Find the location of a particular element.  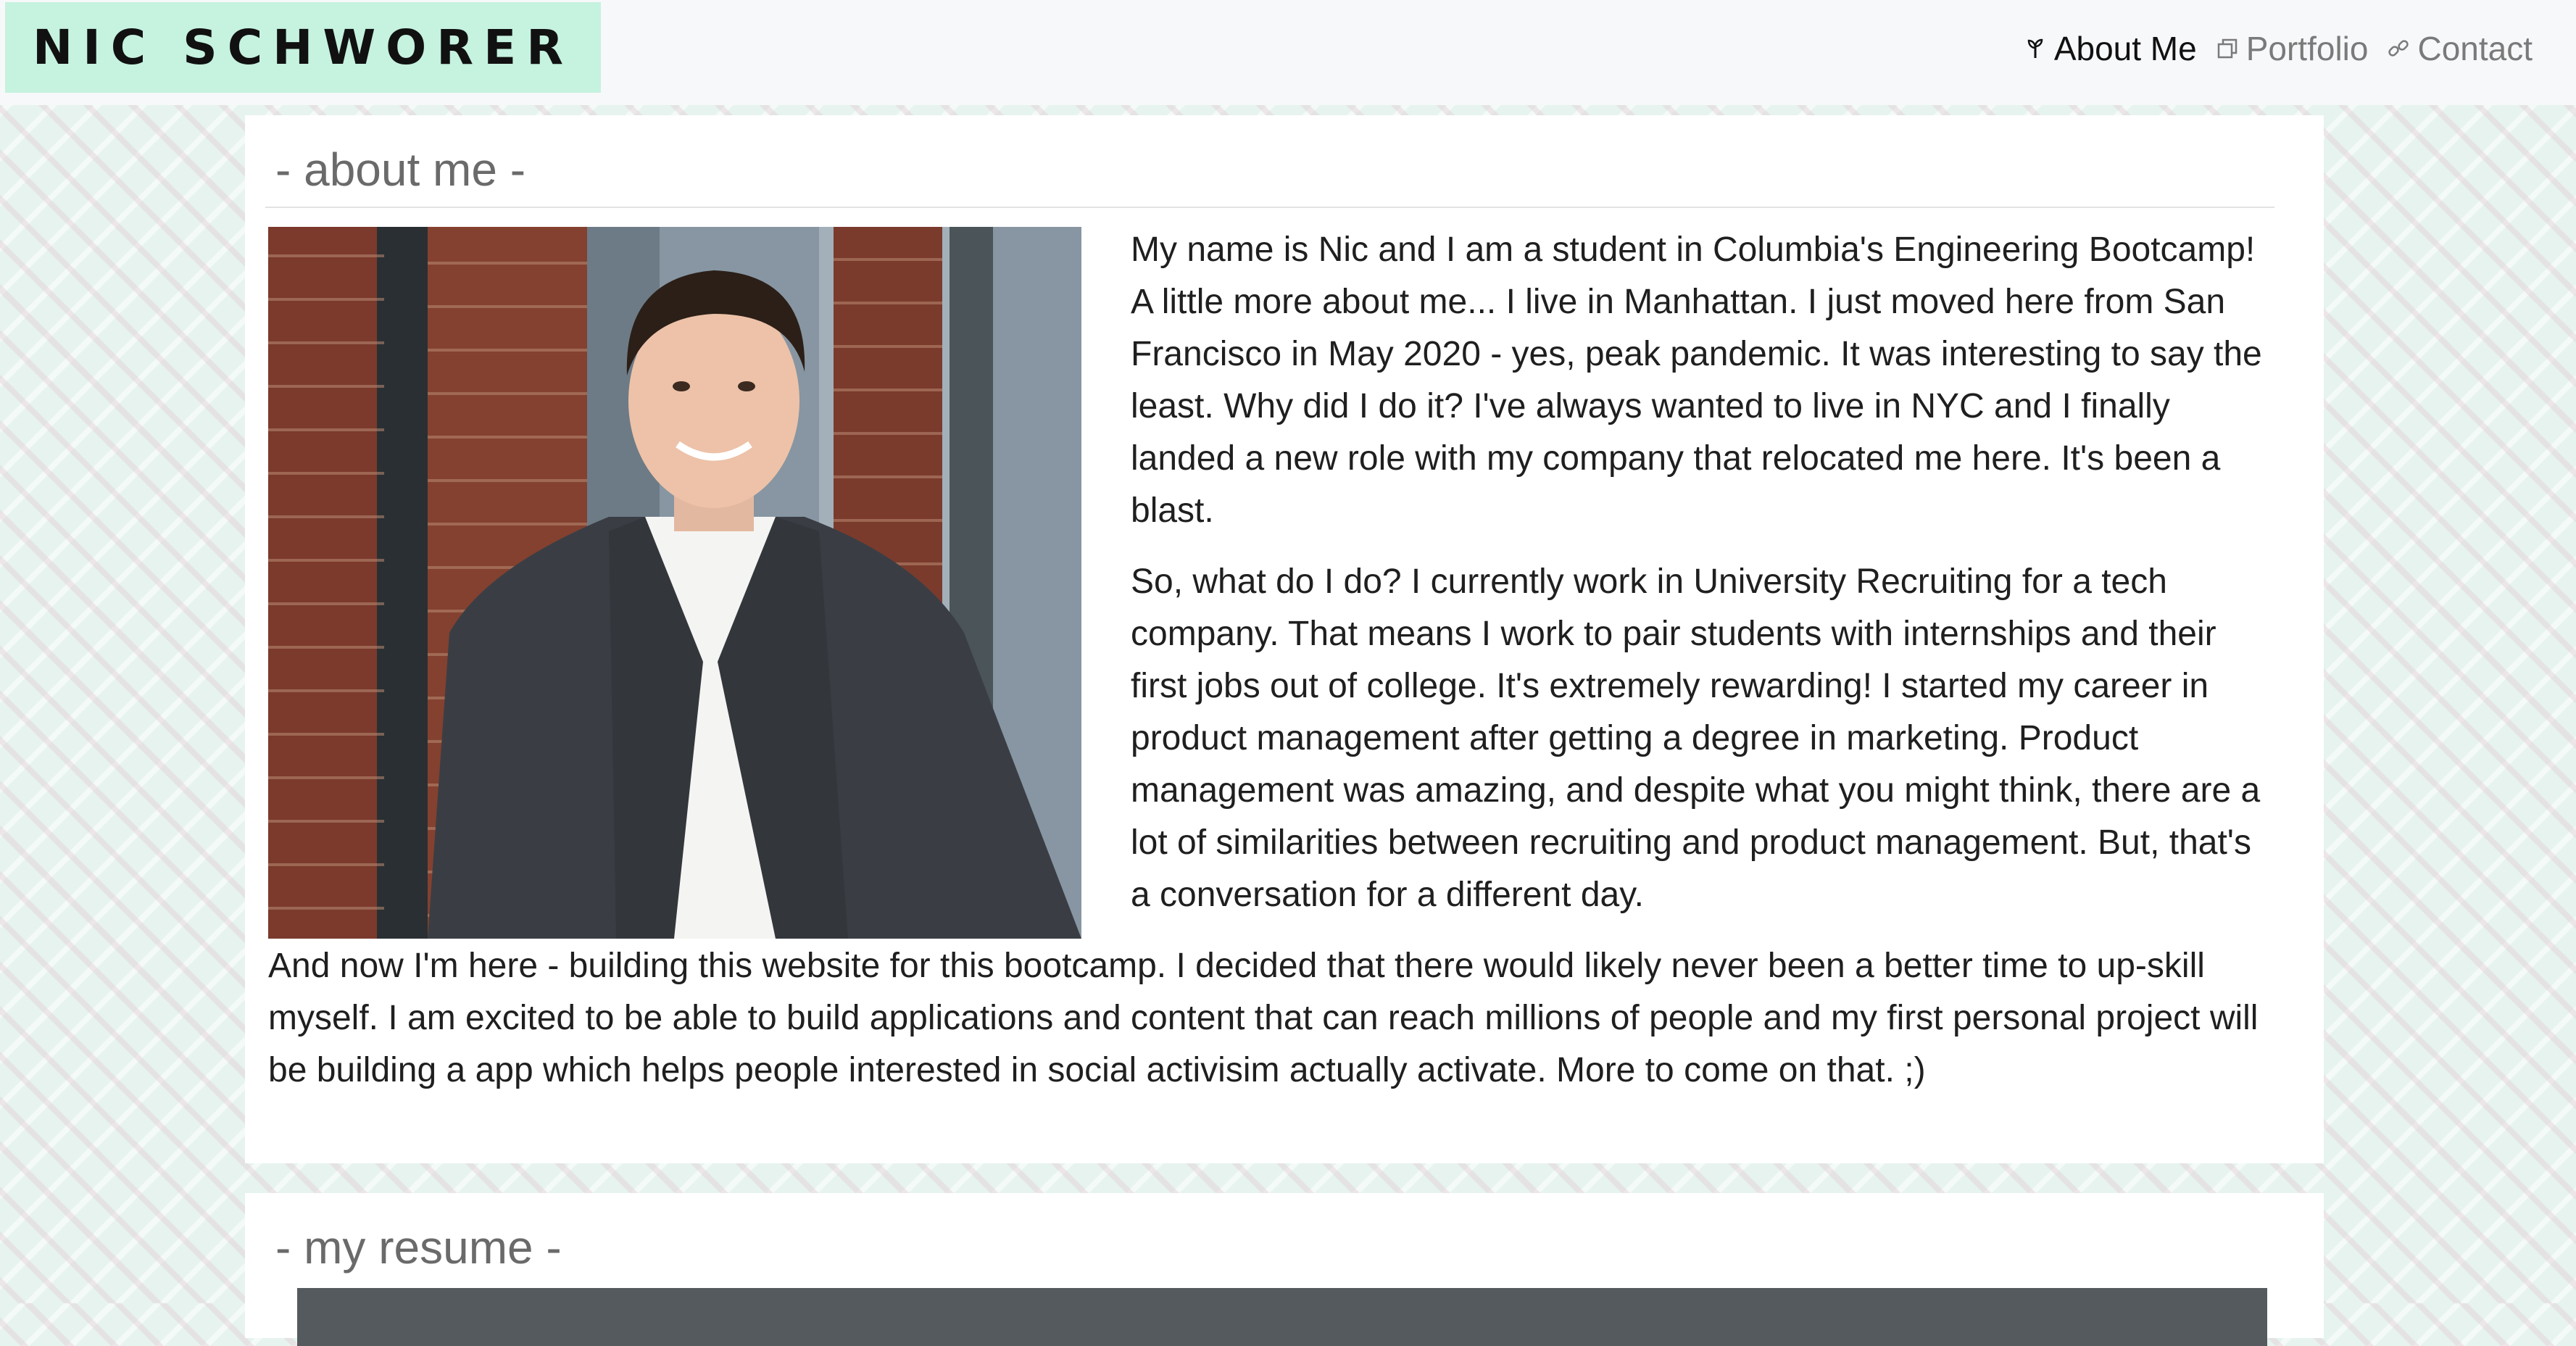

nav-portfolio: Portfolio is located at coordinates (2292, 49).